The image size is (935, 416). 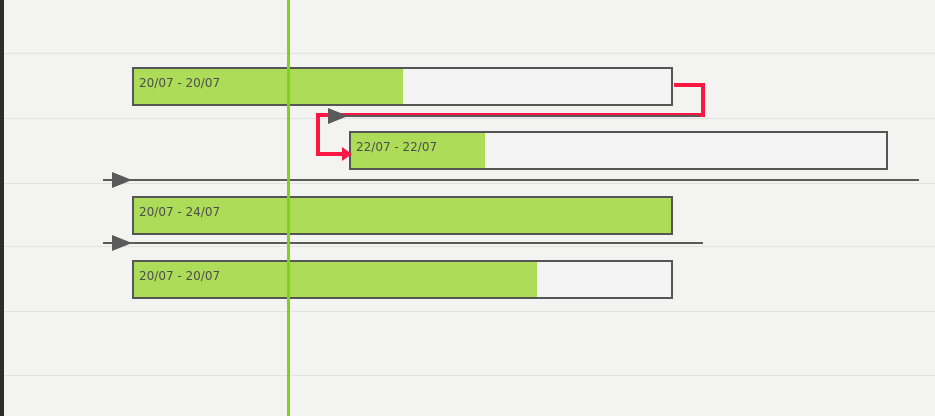 What do you see at coordinates (402, 215) in the screenshot?
I see `task-bar-3: 20/07 - 24/07` at bounding box center [402, 215].